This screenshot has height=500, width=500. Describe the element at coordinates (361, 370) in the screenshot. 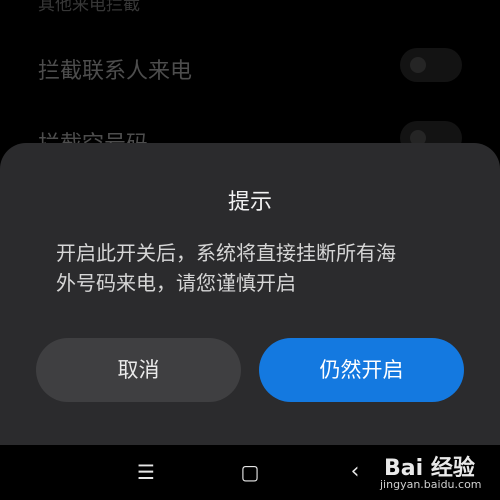

I see `confirm-button: 仍然开启` at that location.